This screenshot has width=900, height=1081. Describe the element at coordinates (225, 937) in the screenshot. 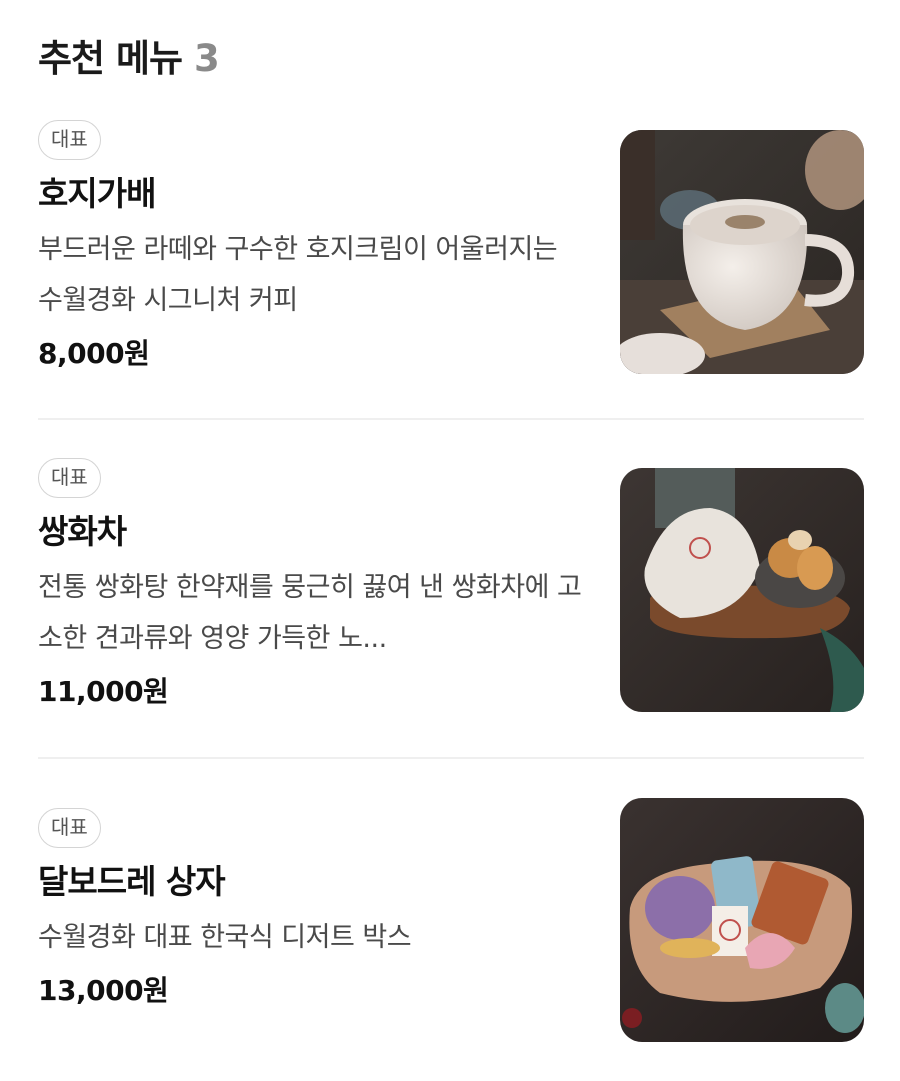

I see `menu-item-description: 수월경화 대표 한국식 디저트 박스` at that location.